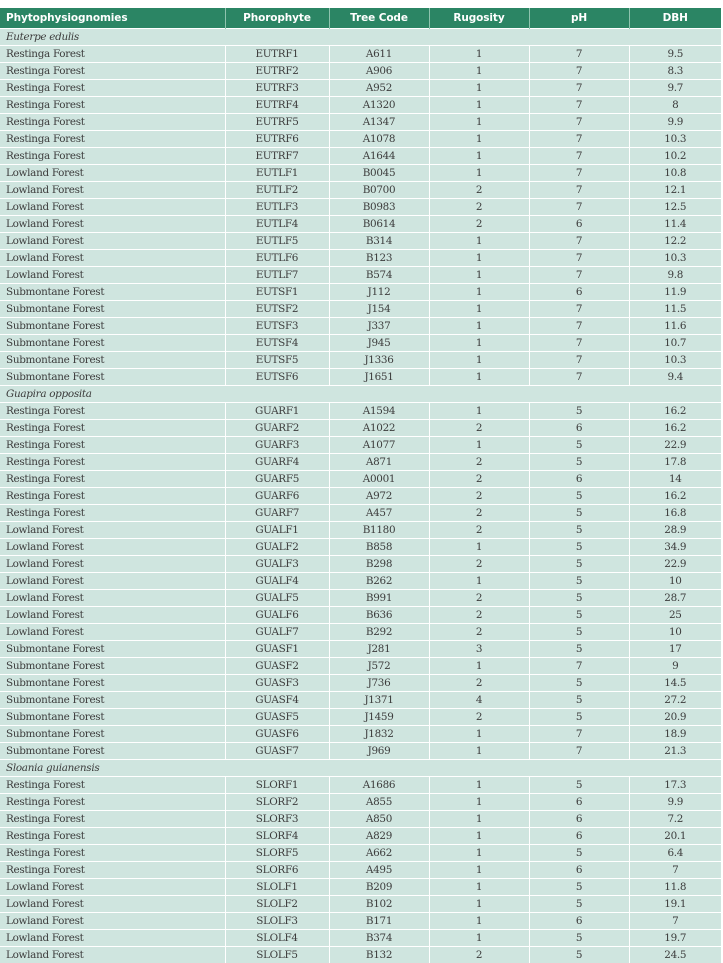  What do you see at coordinates (277, 190) in the screenshot?
I see `cell-phorophyte: EUTLF2` at bounding box center [277, 190].